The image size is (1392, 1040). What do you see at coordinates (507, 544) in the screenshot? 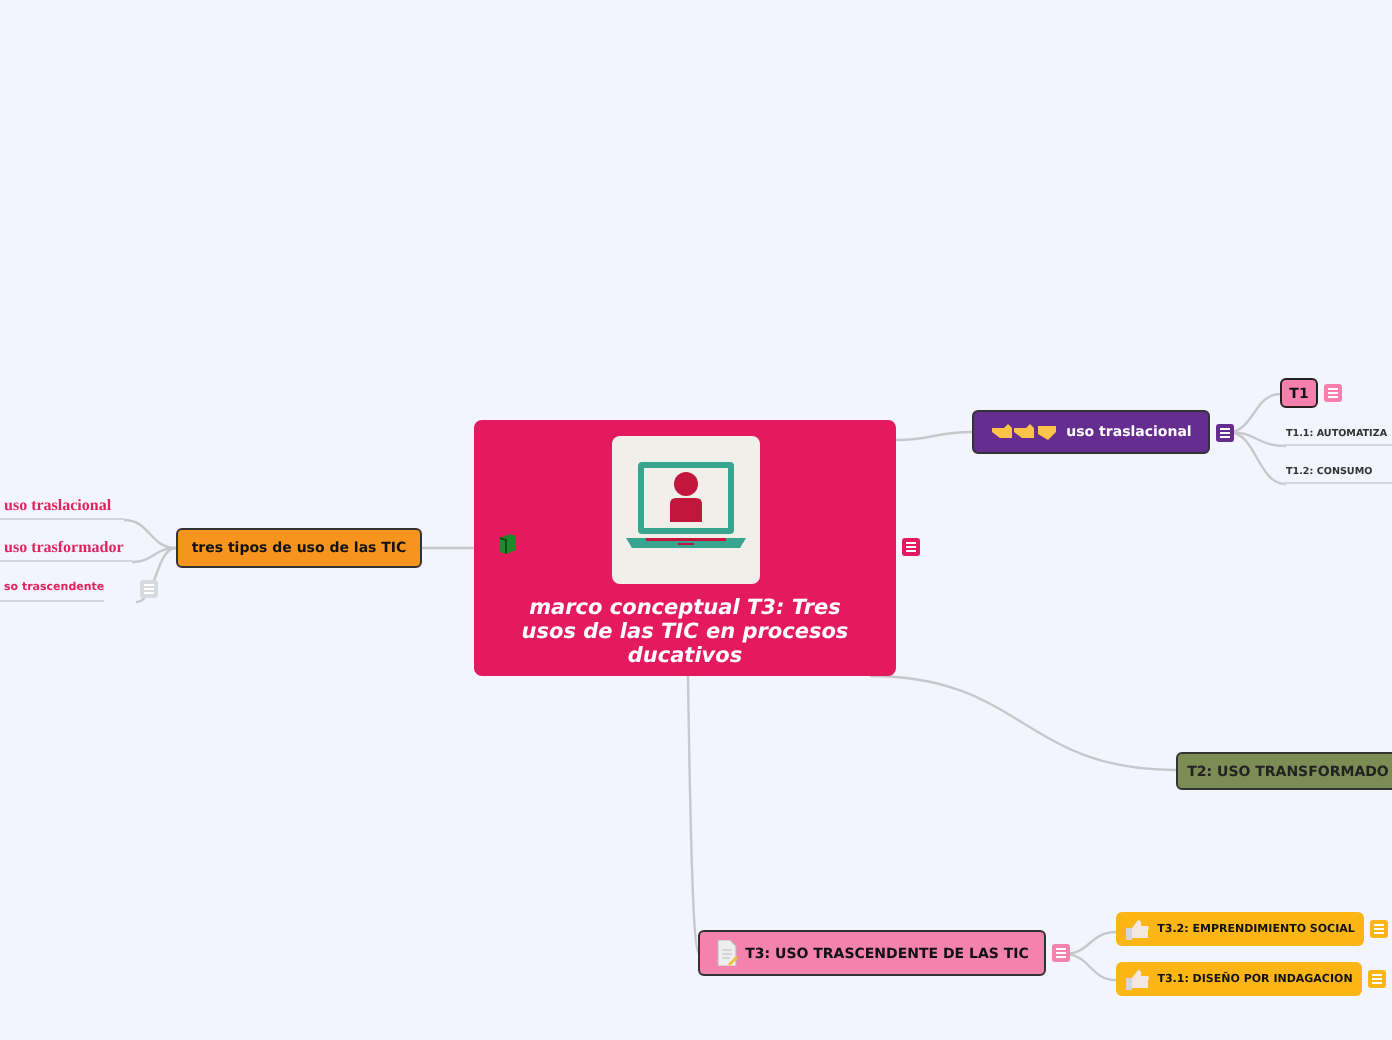
I see `book-icon` at bounding box center [507, 544].